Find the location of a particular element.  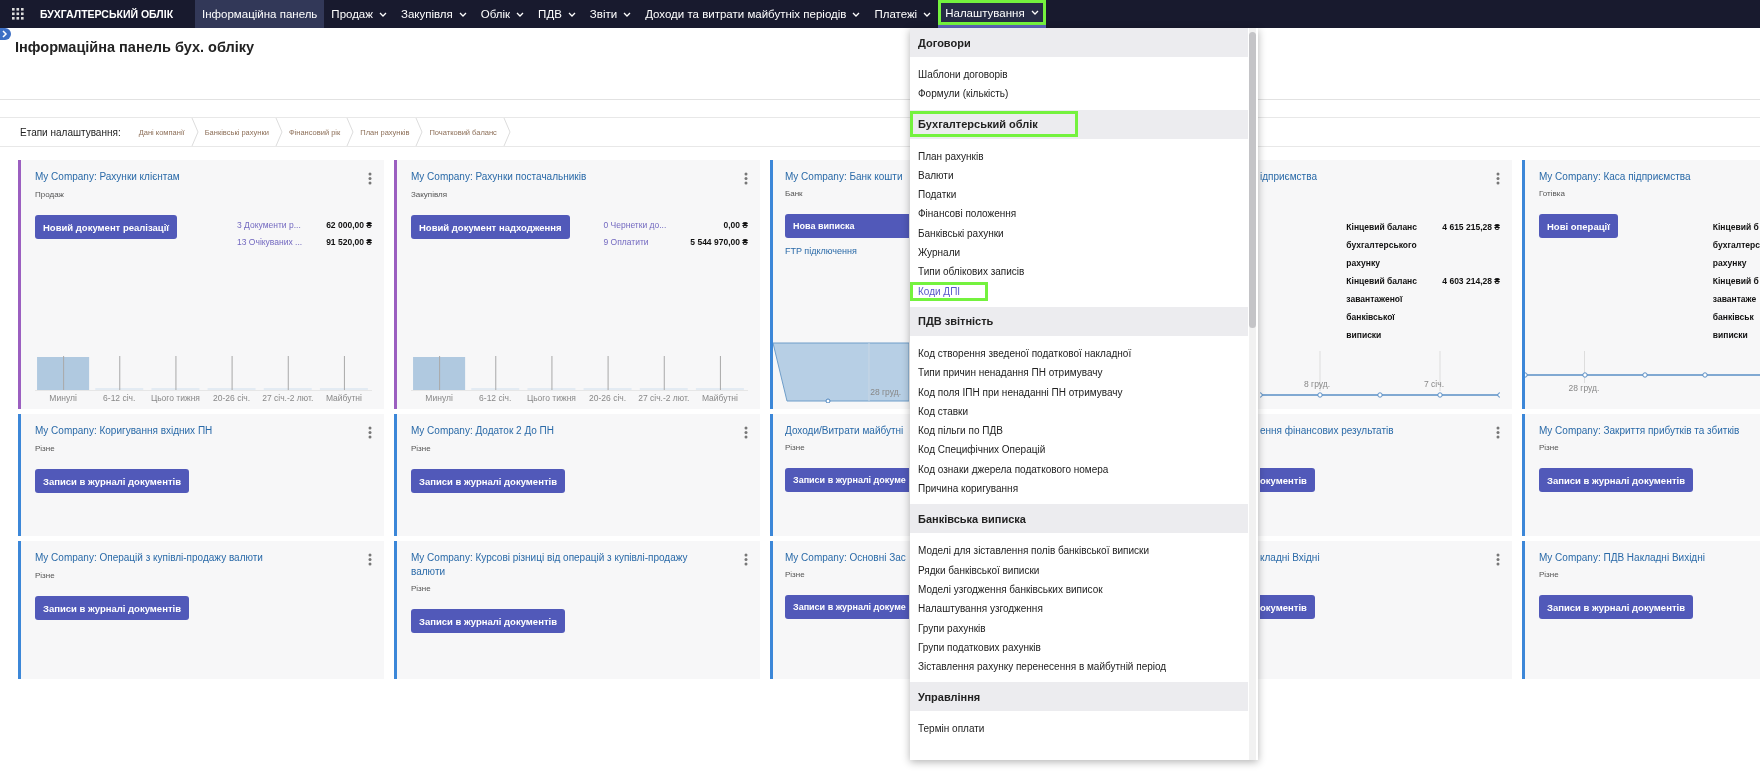

nav-menu-item: Звіти is located at coordinates (610, 14).